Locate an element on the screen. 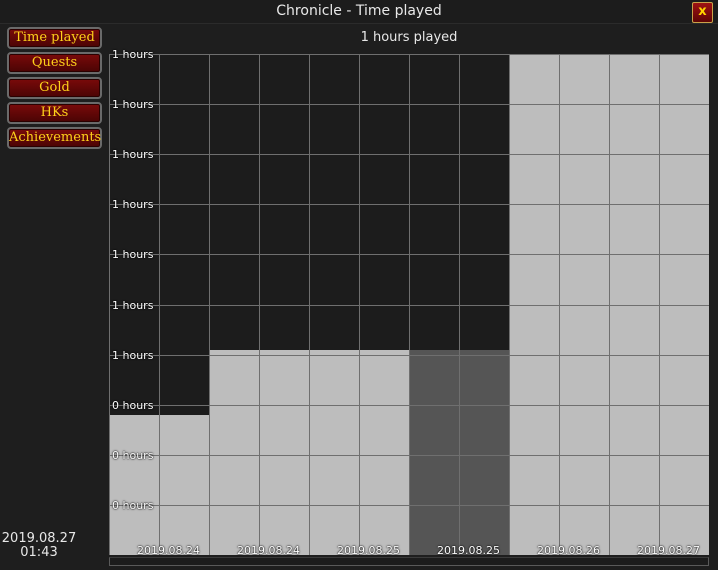 This screenshot has width=718, height=570. chart-scrollbar is located at coordinates (409, 561).